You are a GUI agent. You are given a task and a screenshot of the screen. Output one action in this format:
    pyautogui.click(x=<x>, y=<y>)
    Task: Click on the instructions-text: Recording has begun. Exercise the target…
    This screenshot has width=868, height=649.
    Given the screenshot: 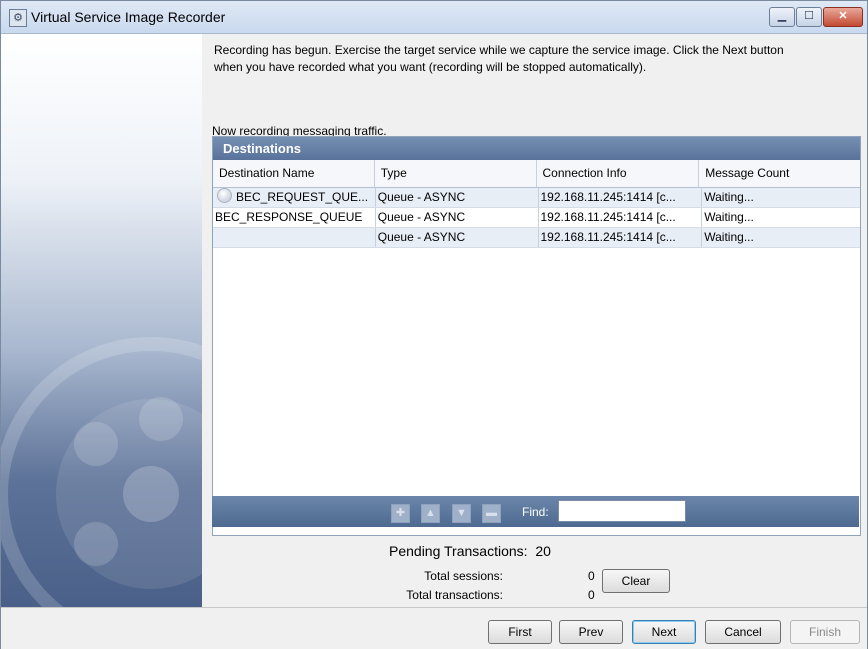 What is the action you would take?
    pyautogui.click(x=536, y=59)
    